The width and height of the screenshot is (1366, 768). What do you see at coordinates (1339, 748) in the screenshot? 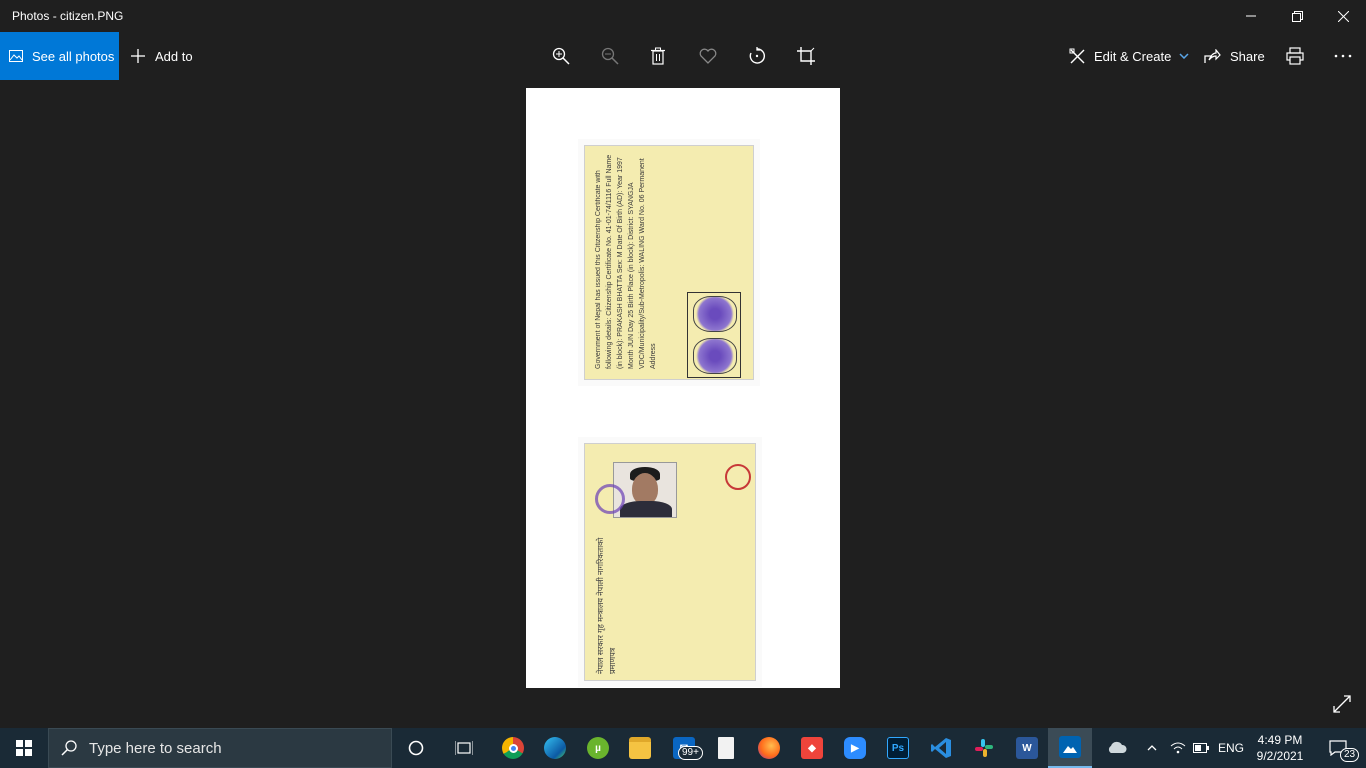
I see `action-center-button: 23` at bounding box center [1339, 748].